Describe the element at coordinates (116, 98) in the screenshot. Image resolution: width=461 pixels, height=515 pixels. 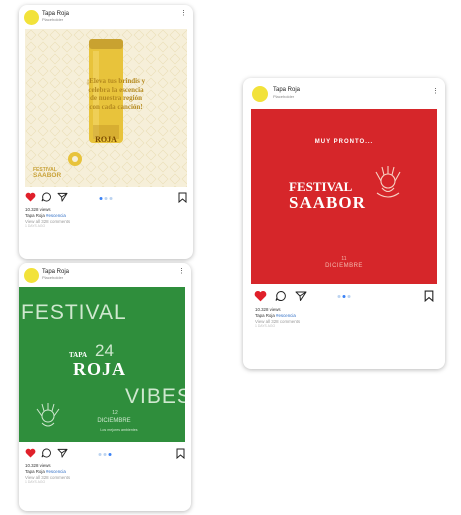
I see `quote-line: de nuestra región` at that location.